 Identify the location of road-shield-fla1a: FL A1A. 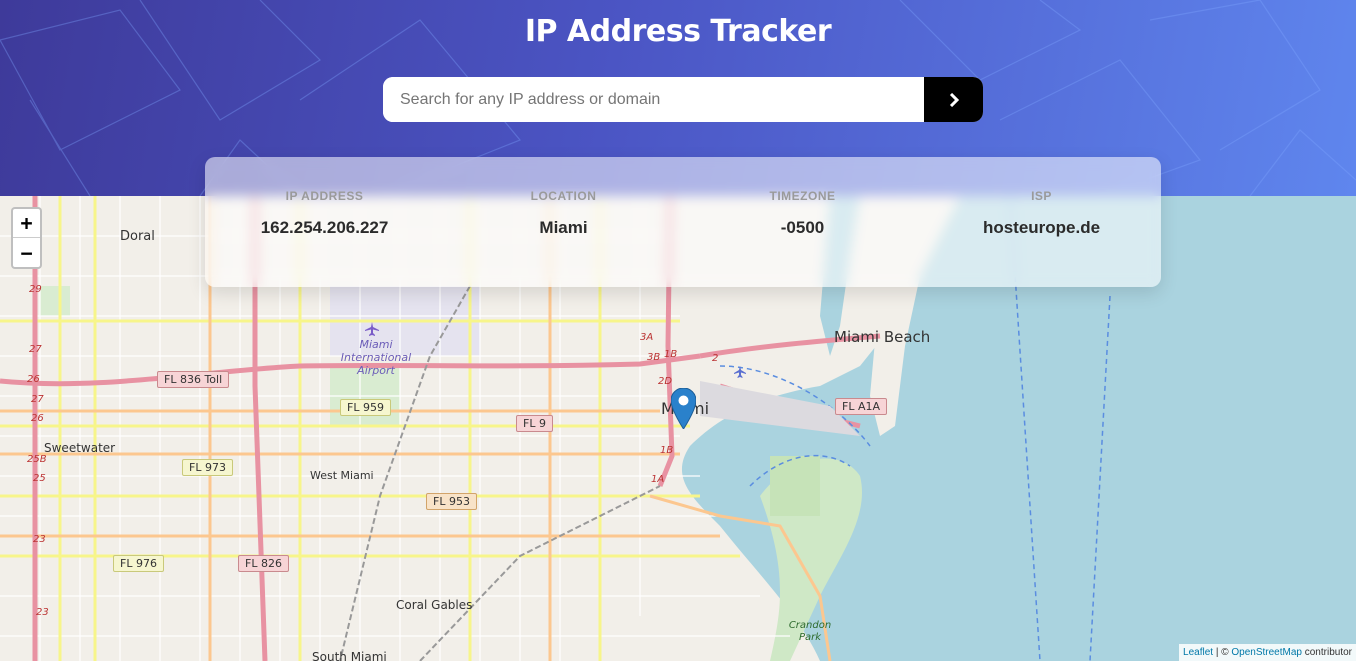
(861, 406).